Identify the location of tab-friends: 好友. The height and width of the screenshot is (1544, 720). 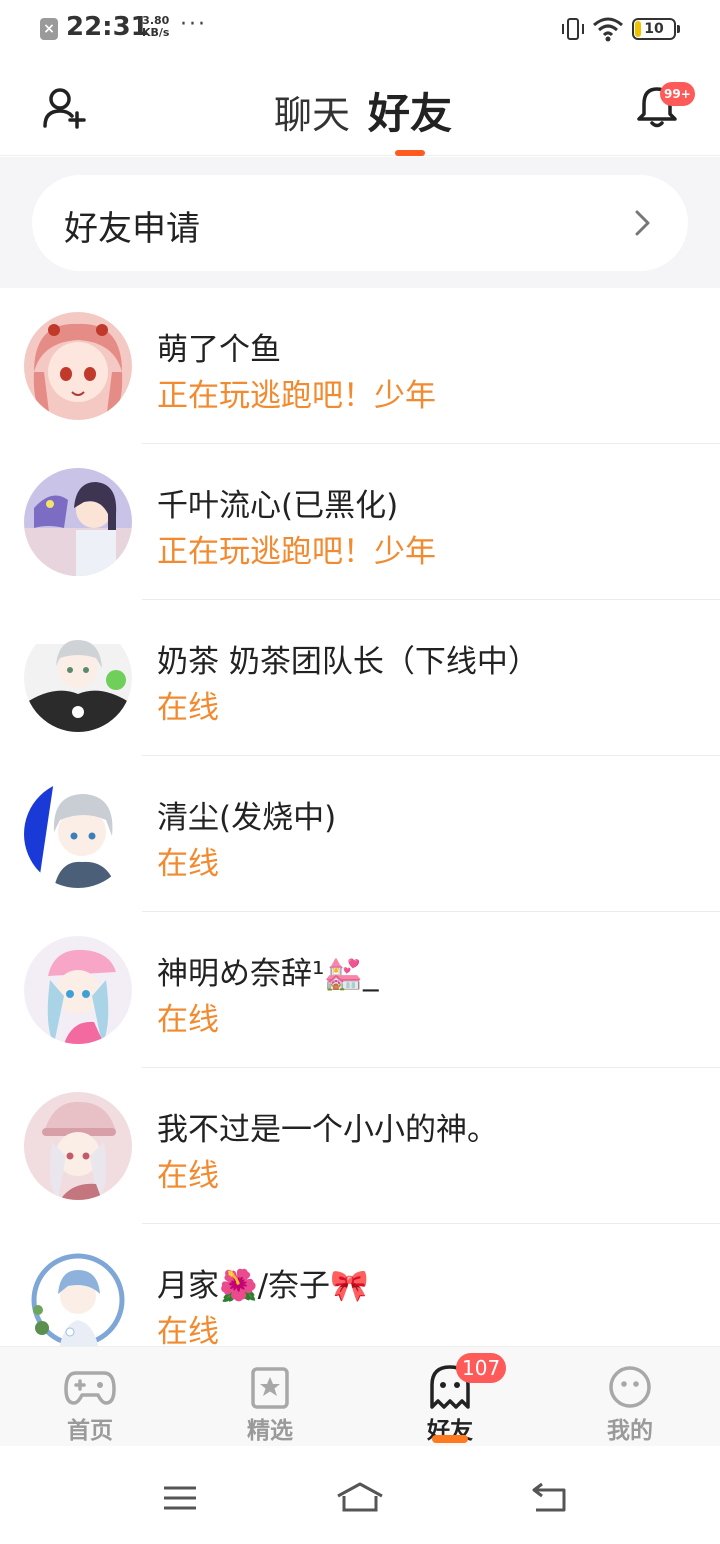
(410, 110).